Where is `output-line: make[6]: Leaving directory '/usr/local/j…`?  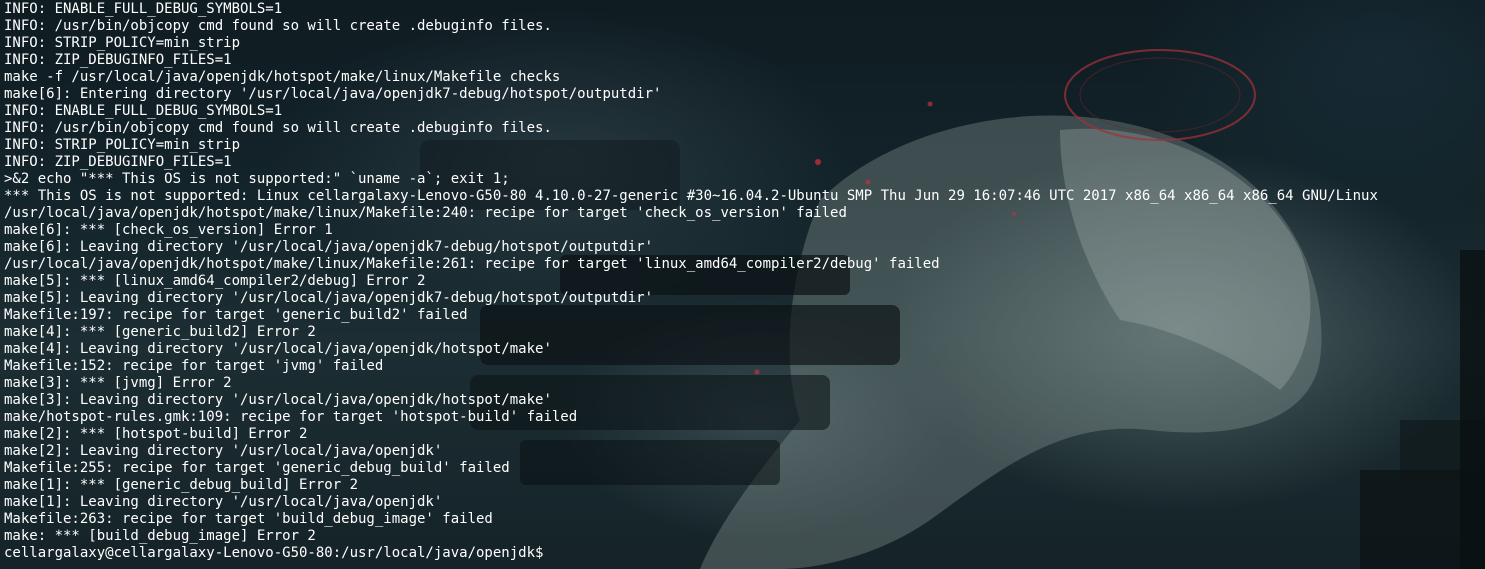
output-line: make[6]: Leaving directory '/usr/local/j… is located at coordinates (329, 247).